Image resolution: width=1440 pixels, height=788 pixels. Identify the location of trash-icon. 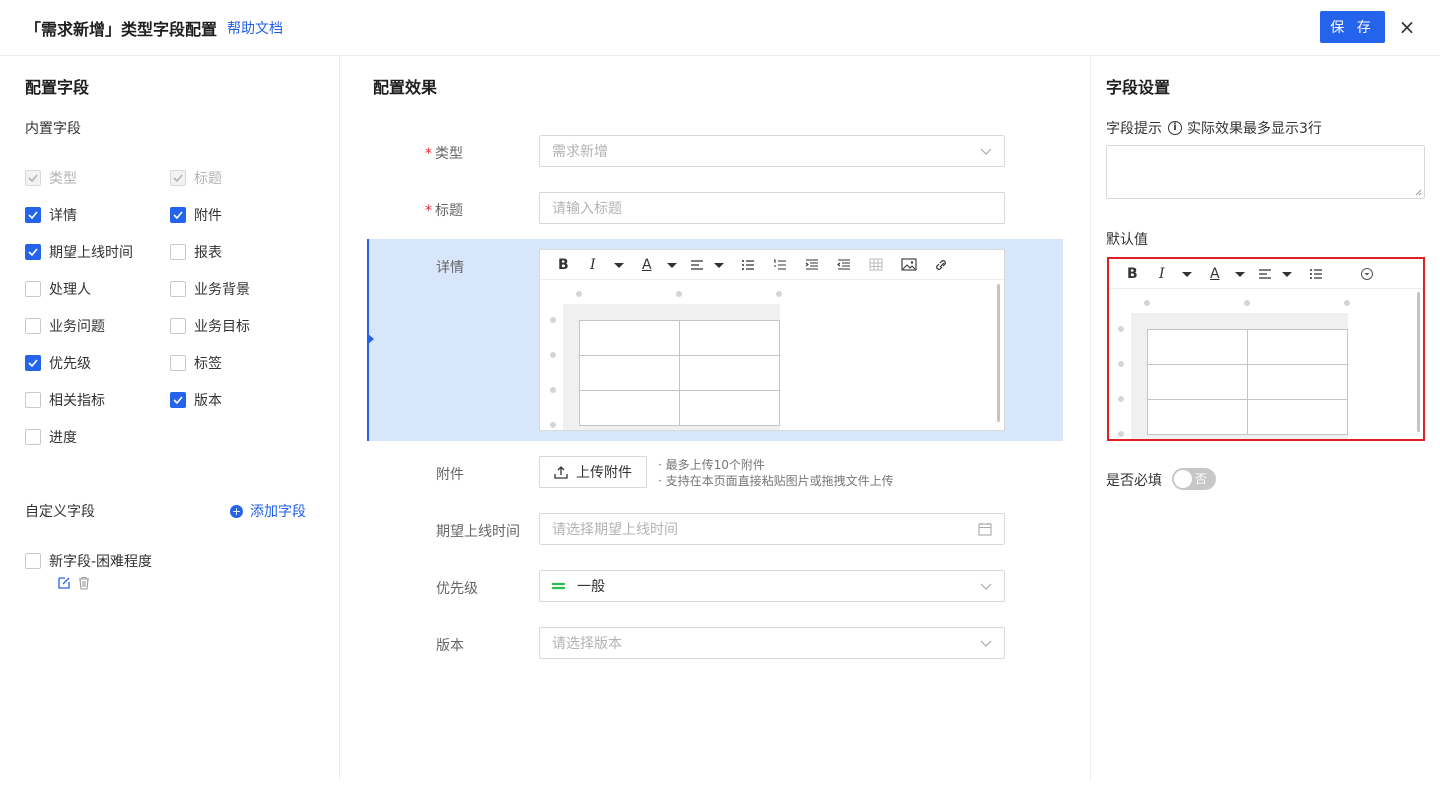
(84, 585).